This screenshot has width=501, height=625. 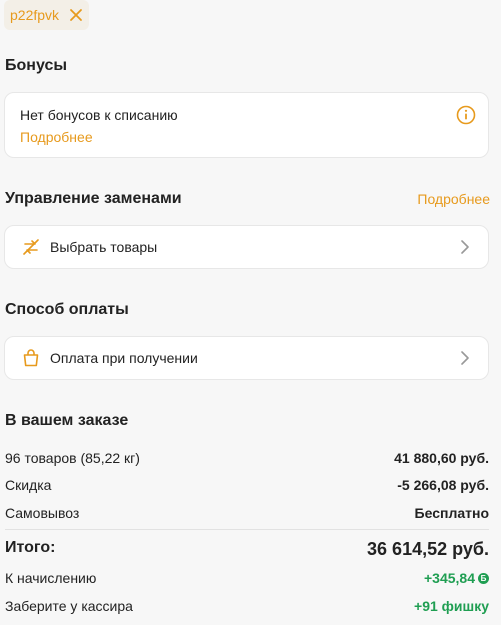 I want to click on cashier-label: Заберите у кассира, so click(x=69, y=606).